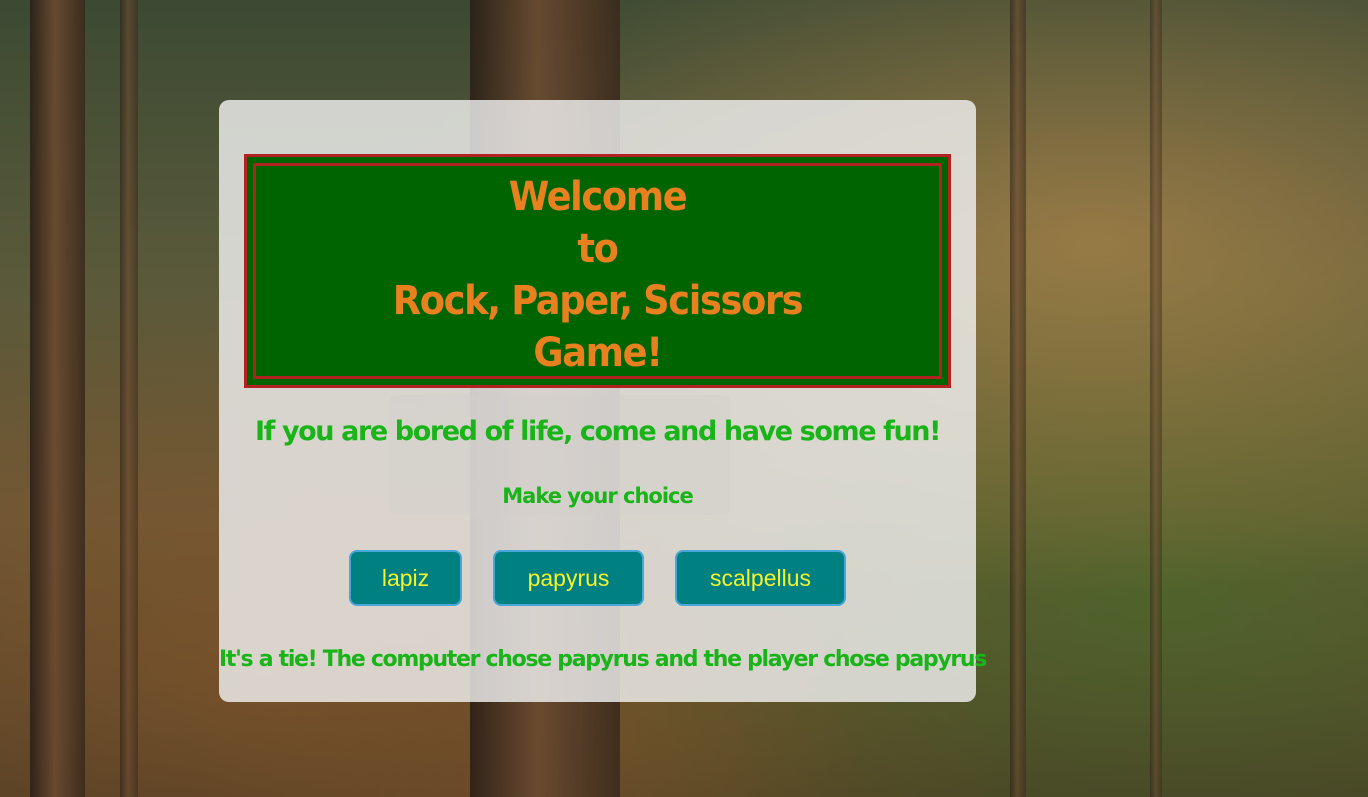 This screenshot has width=1368, height=797. Describe the element at coordinates (760, 578) in the screenshot. I see `scalpellus-button: scalpellus` at that location.